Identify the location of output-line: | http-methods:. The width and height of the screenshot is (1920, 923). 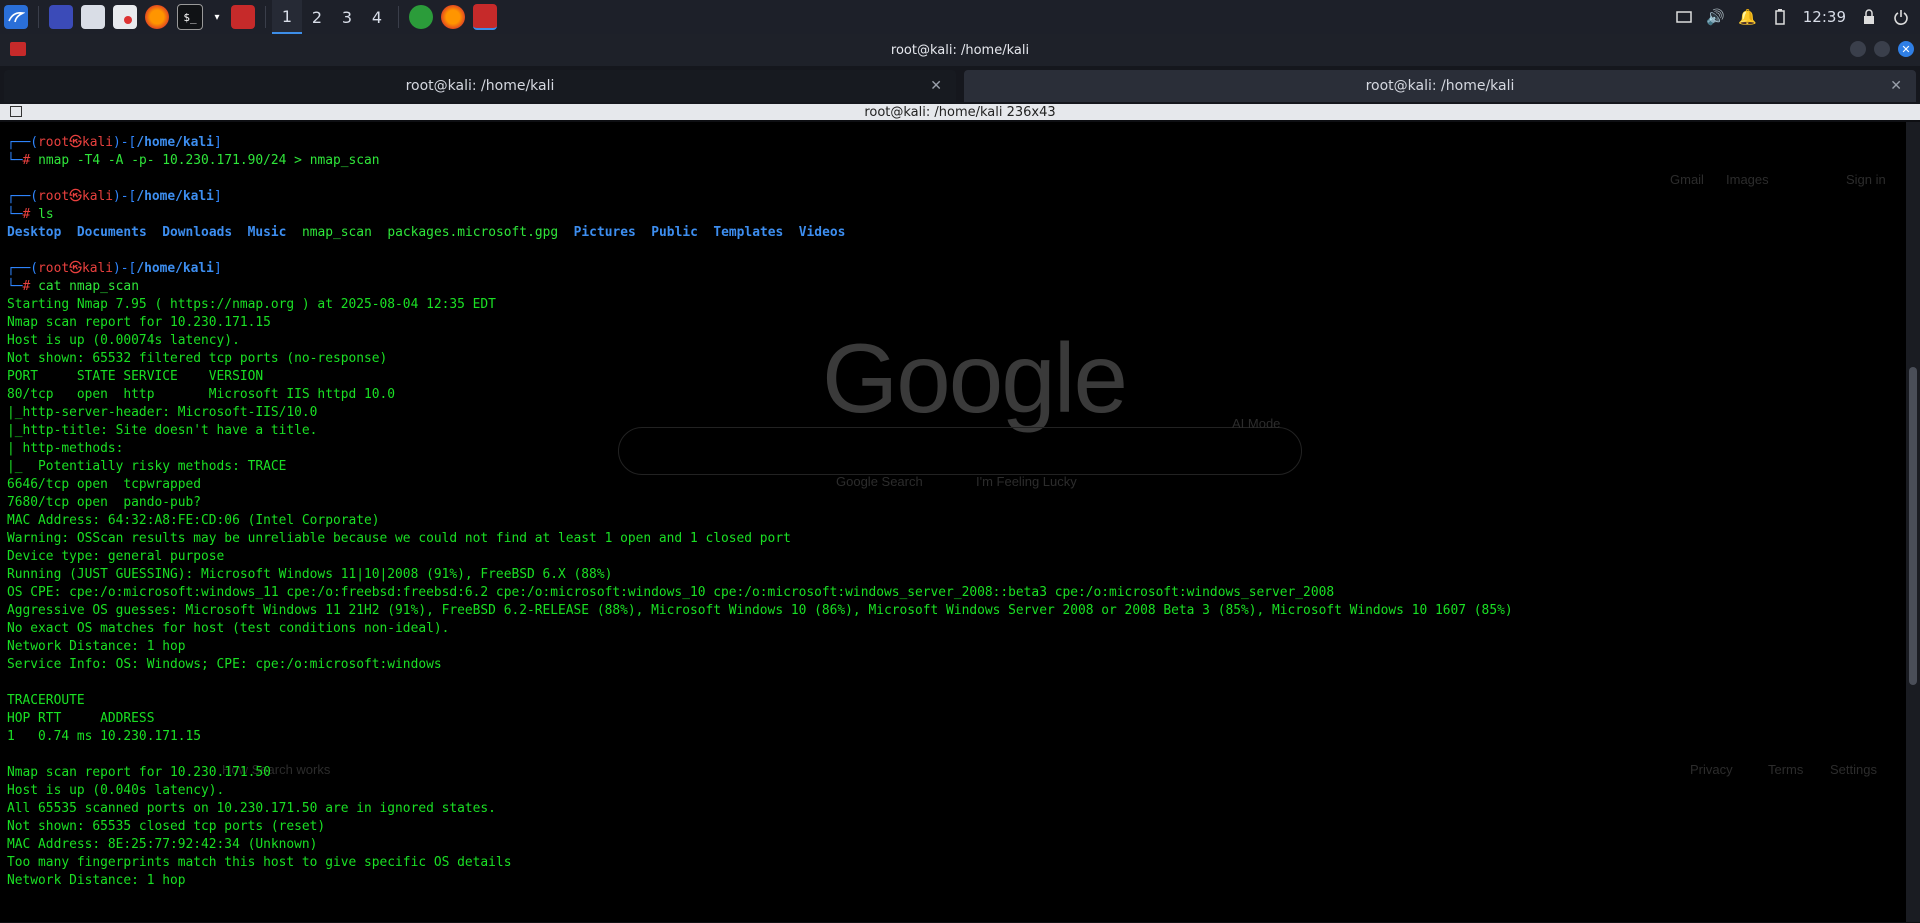
(760, 449).